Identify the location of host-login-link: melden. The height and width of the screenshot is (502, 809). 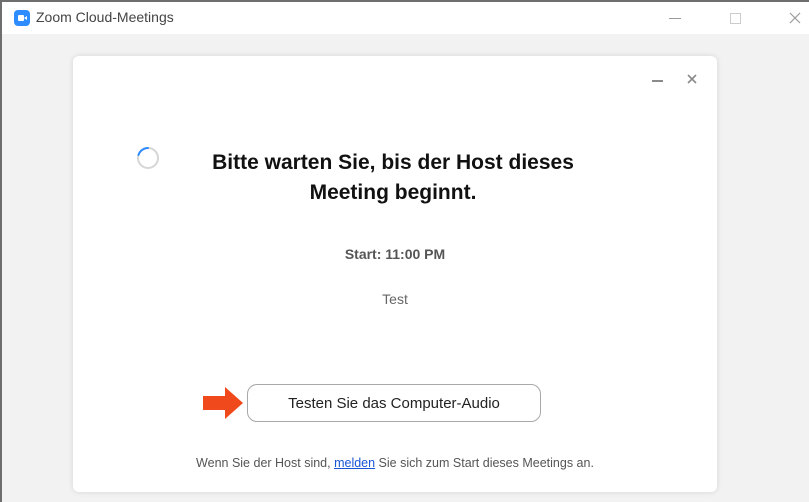
(354, 463).